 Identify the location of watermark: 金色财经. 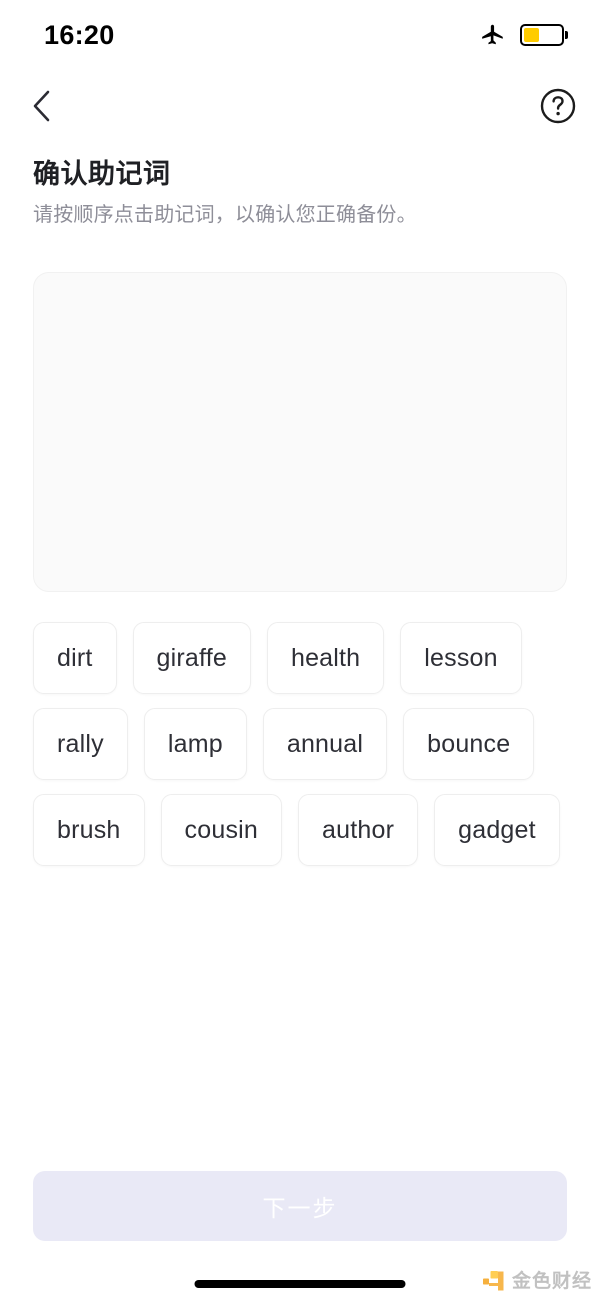
(537, 1281).